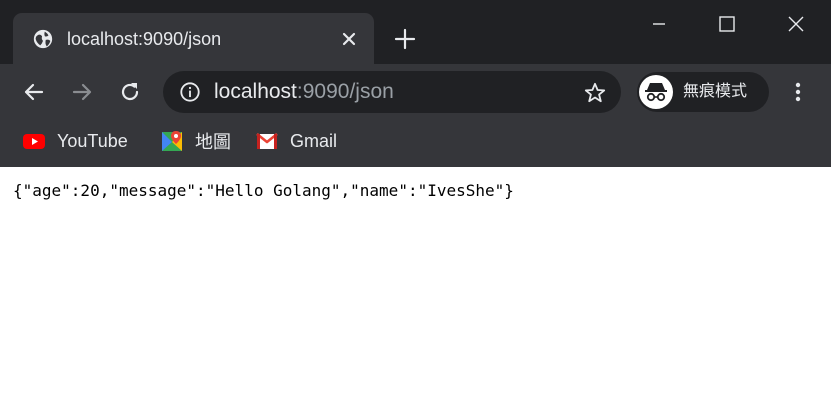 The image size is (831, 413). I want to click on browser-tab: localhost:9090/json, so click(193, 38).